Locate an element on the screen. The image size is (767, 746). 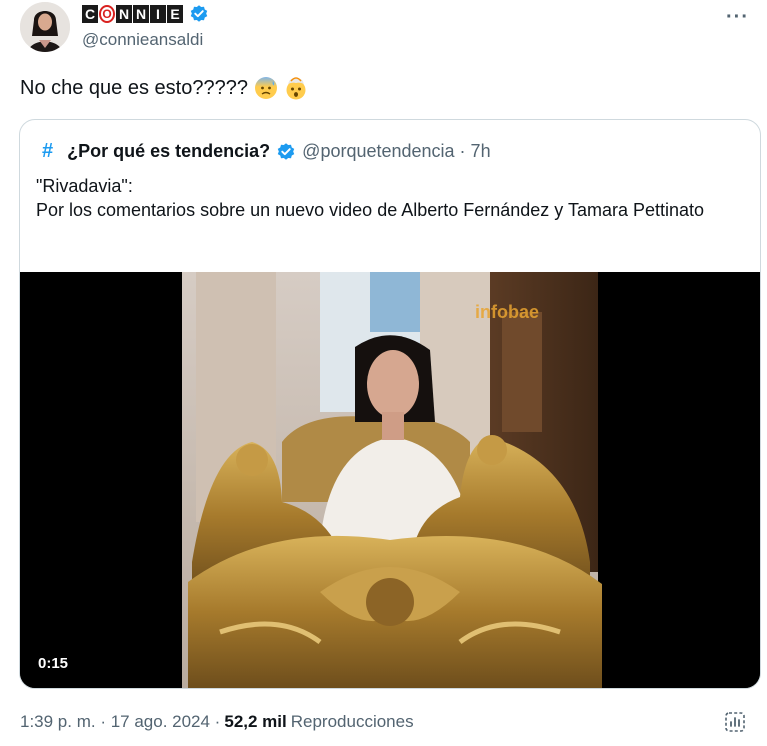
video-watermark: infobae is located at coordinates (507, 312).